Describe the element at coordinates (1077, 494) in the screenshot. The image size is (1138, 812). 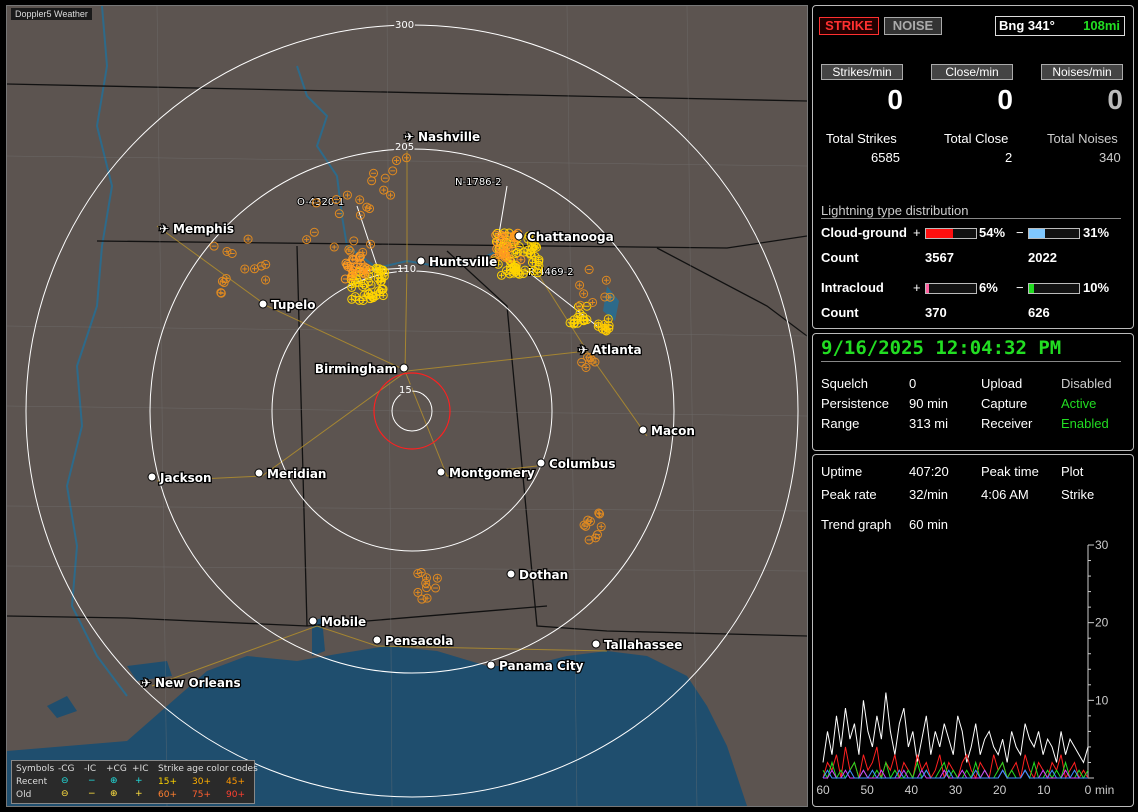
I see `plot-value: Strike` at that location.